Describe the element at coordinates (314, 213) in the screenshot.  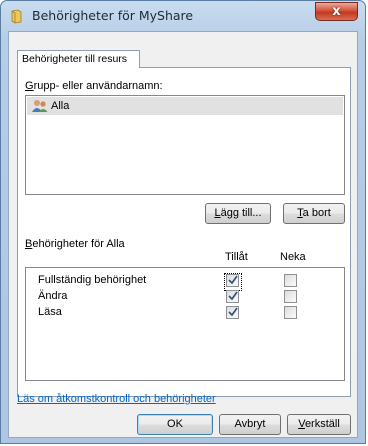
I see `remove-button: Ta bort` at that location.